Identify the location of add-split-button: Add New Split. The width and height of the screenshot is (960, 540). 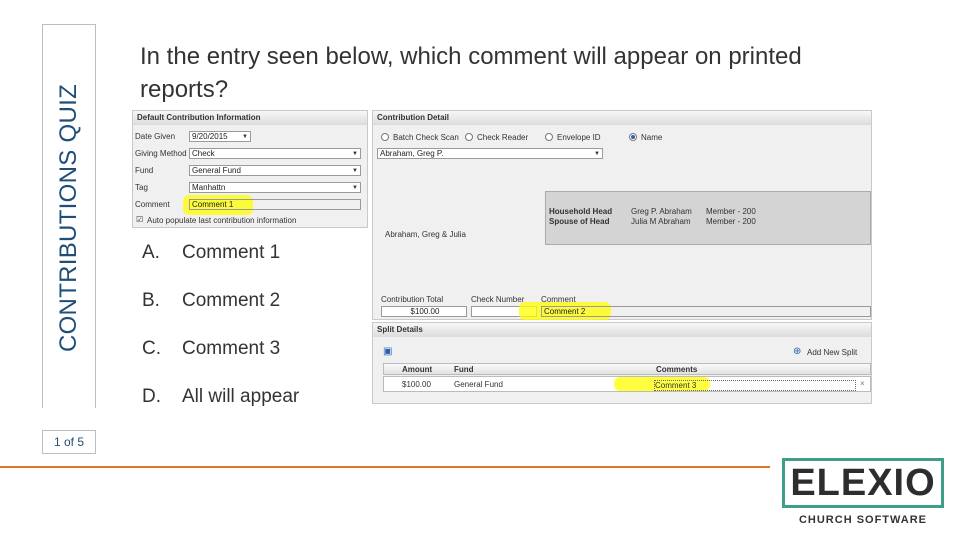
(832, 352).